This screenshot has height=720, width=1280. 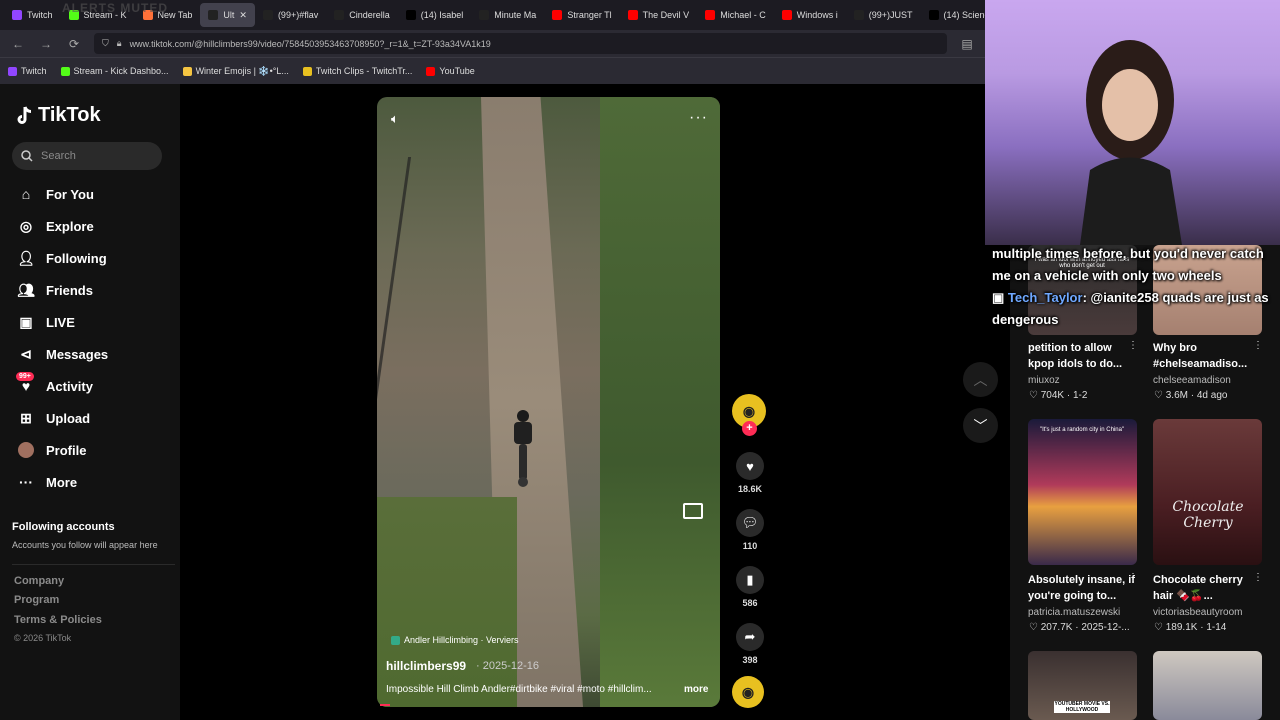 I want to click on scroll-up-icon: ︿, so click(x=980, y=379).